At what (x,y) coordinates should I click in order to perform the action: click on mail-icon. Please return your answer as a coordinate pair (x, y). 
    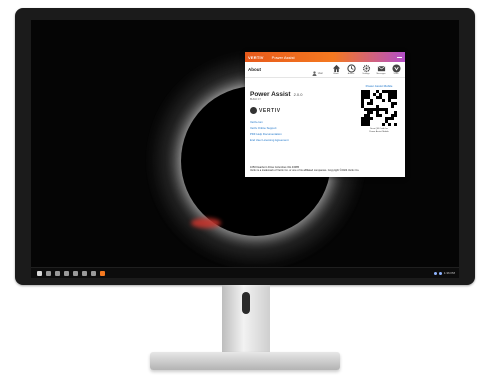
    Looking at the image, I should click on (381, 68).